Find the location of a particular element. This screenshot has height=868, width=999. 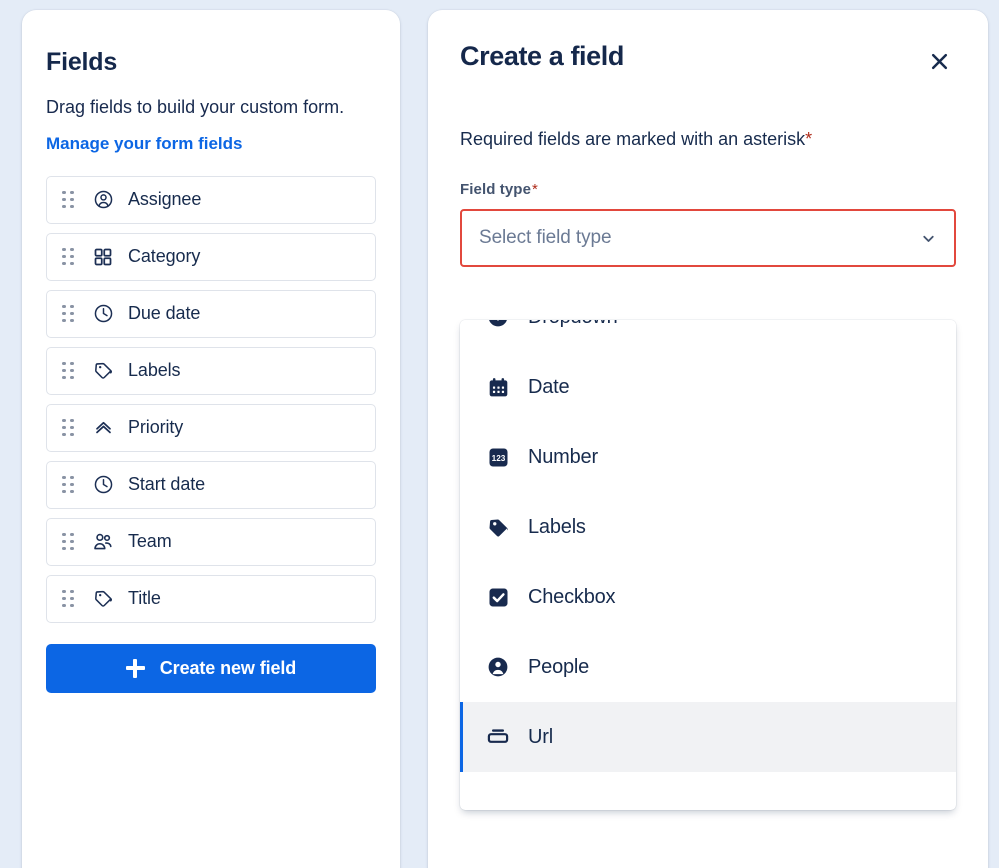

field-item-label: Due date is located at coordinates (164, 313).